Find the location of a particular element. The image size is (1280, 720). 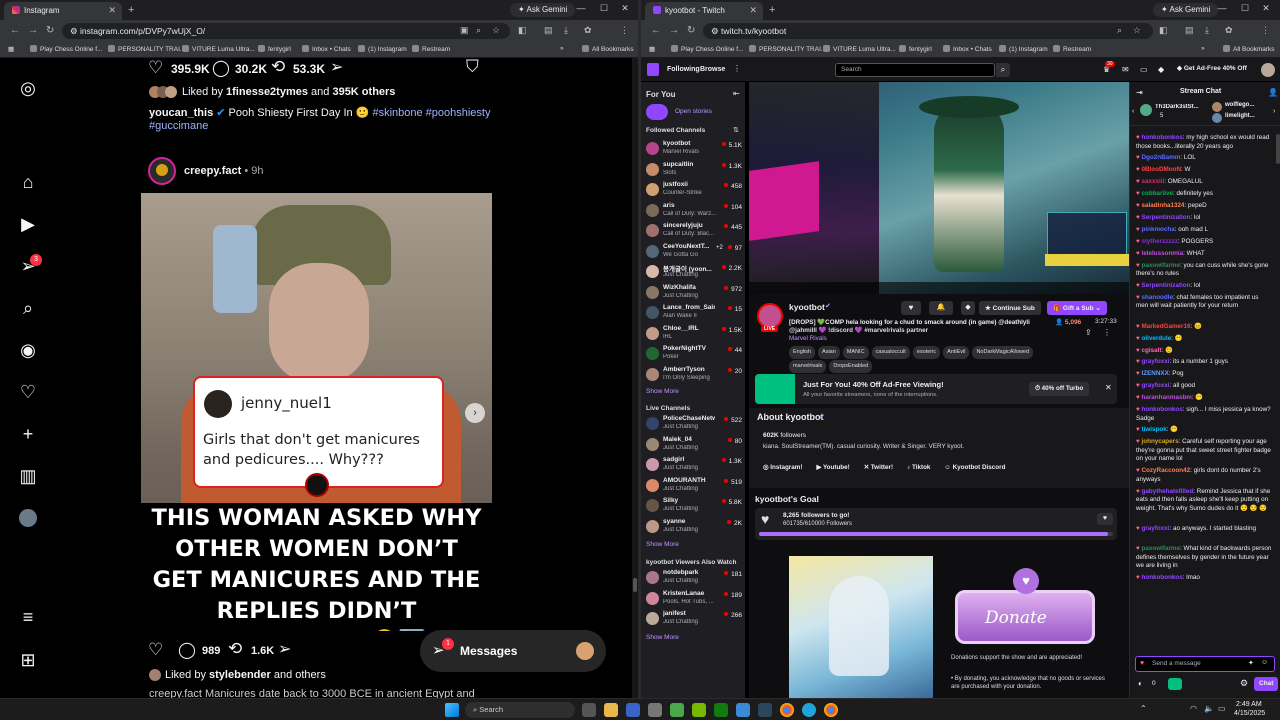

menu-kebab-icon: ⋮ is located at coordinates (624, 30).